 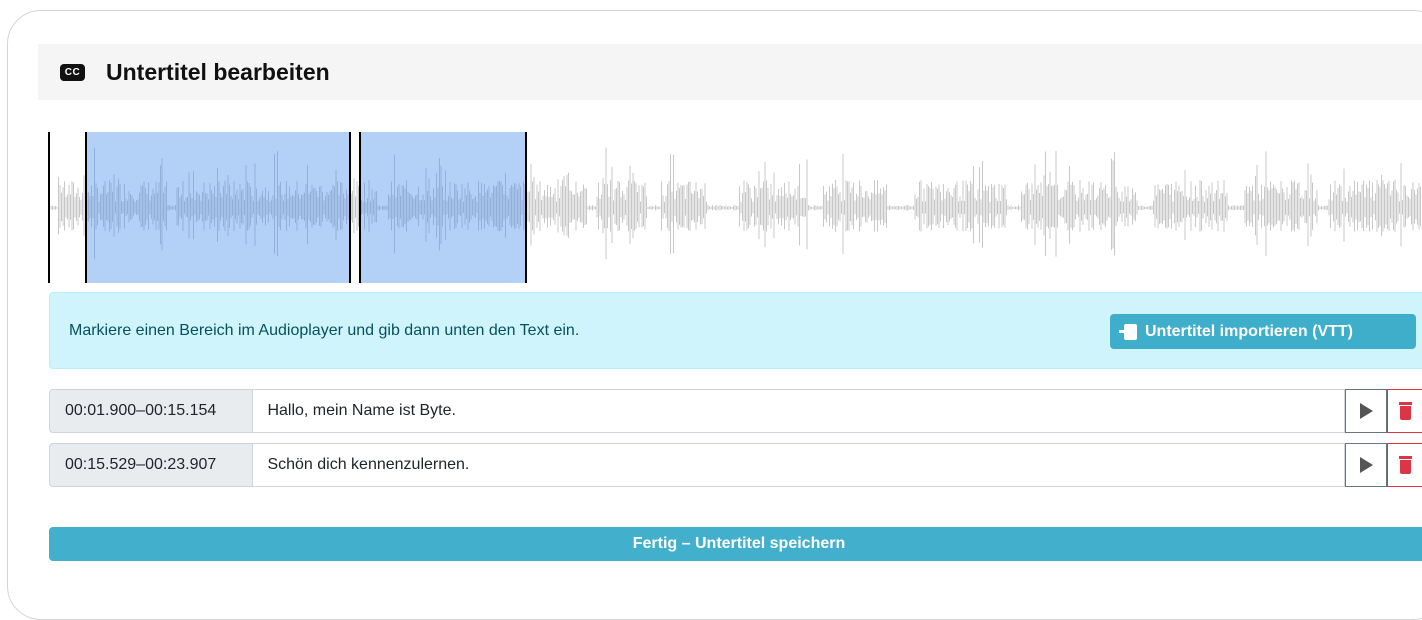 I want to click on subtitle-text-input: Hallo, mein Name ist Byte., so click(x=799, y=411).